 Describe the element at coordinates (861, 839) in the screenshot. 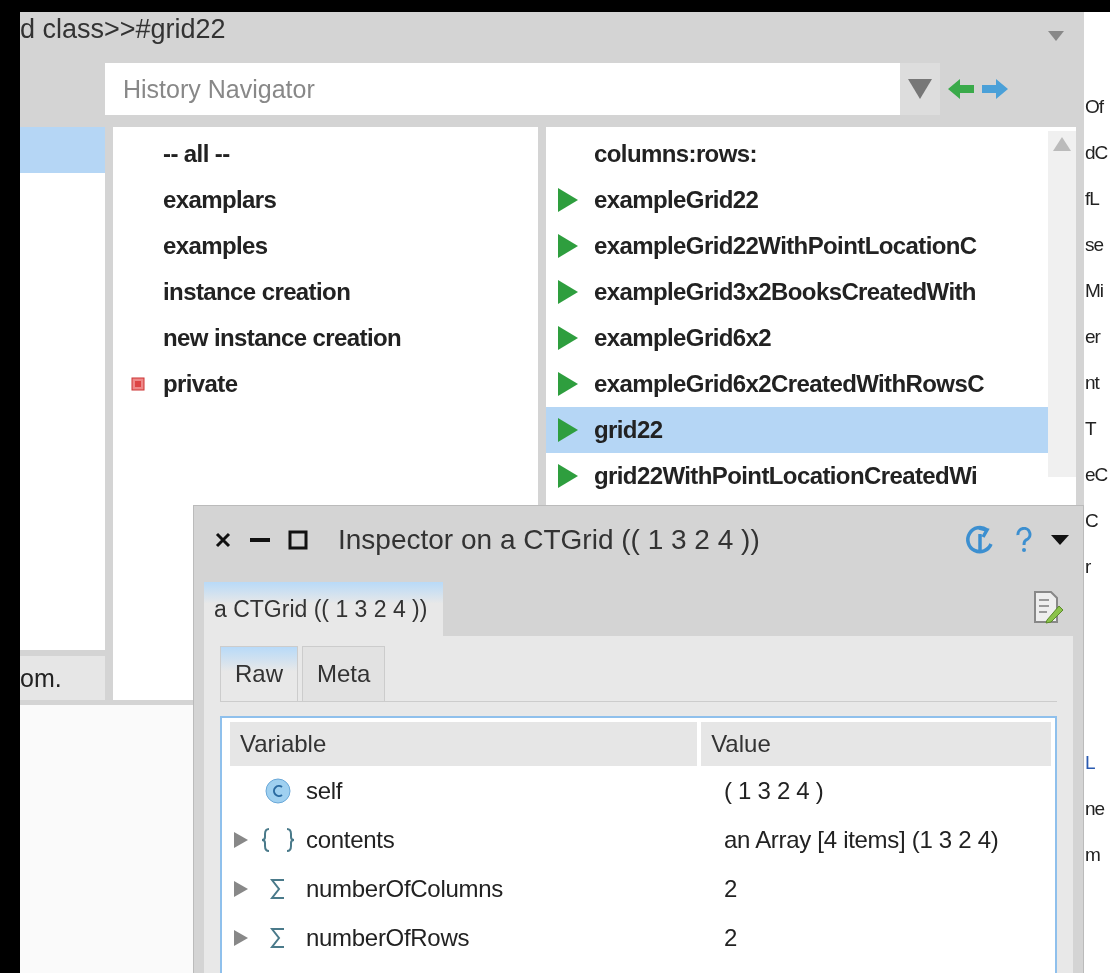

I see `variable-value: an Array [4 items] (1 3 2 4)` at that location.